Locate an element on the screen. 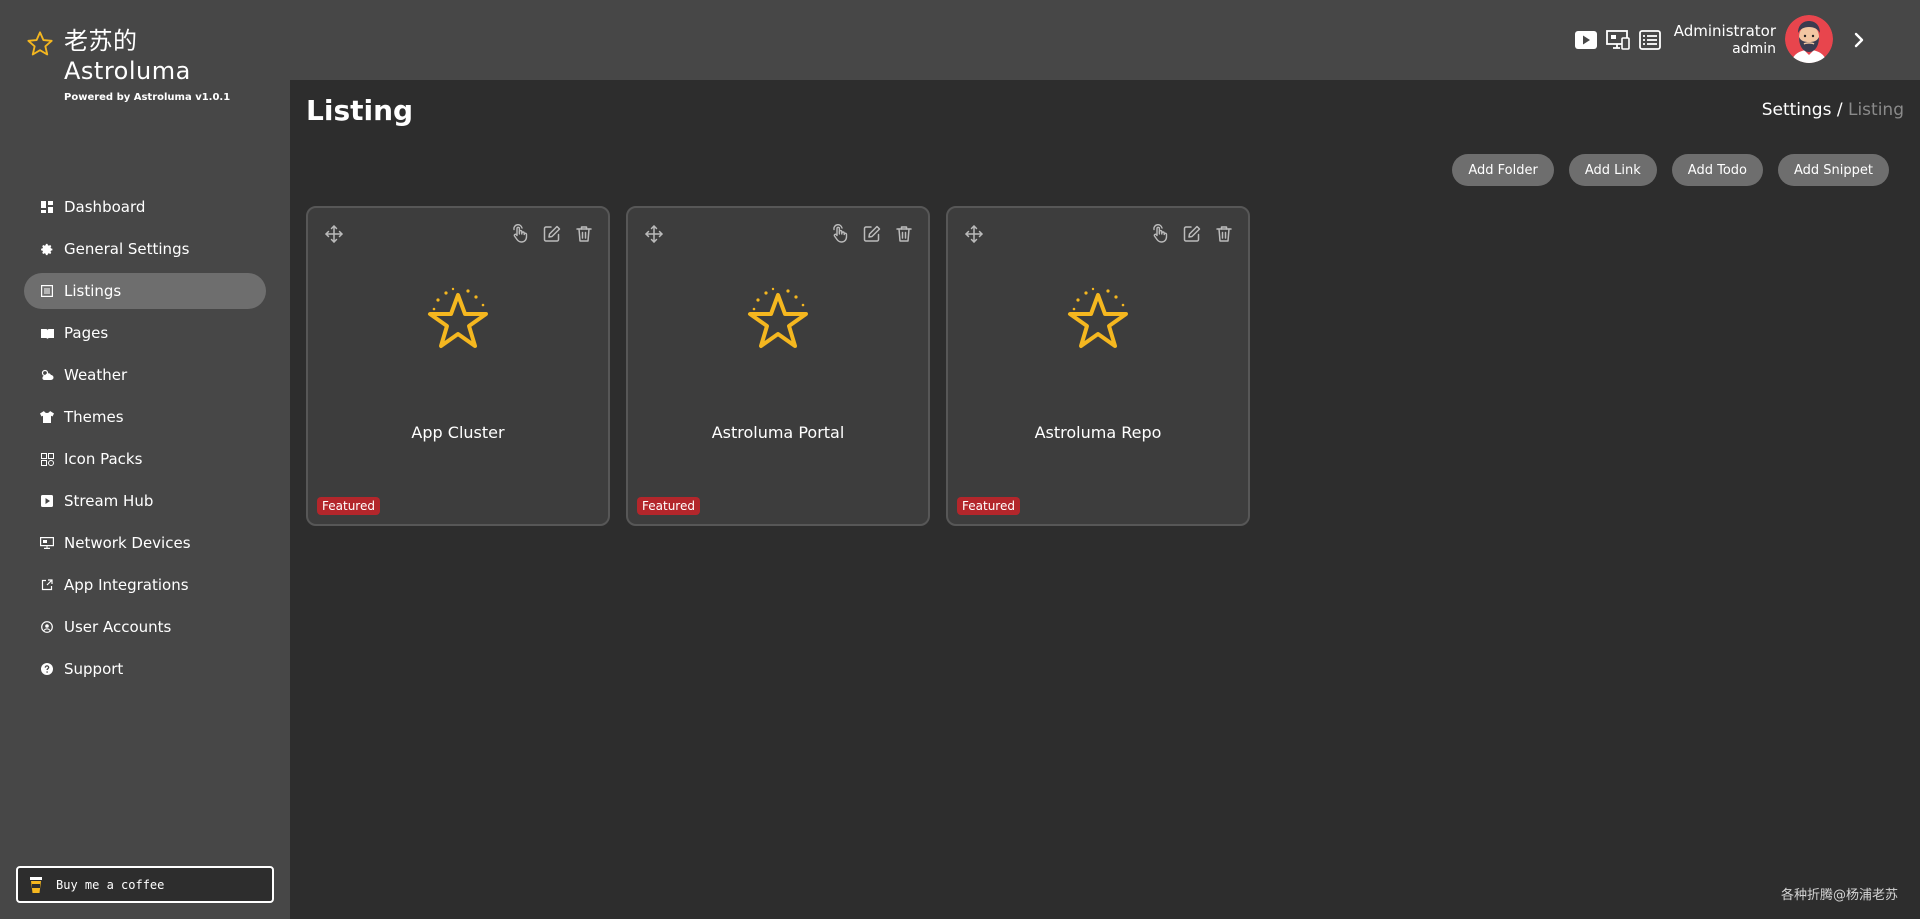  sidebar-item-label: User Accounts is located at coordinates (118, 627).